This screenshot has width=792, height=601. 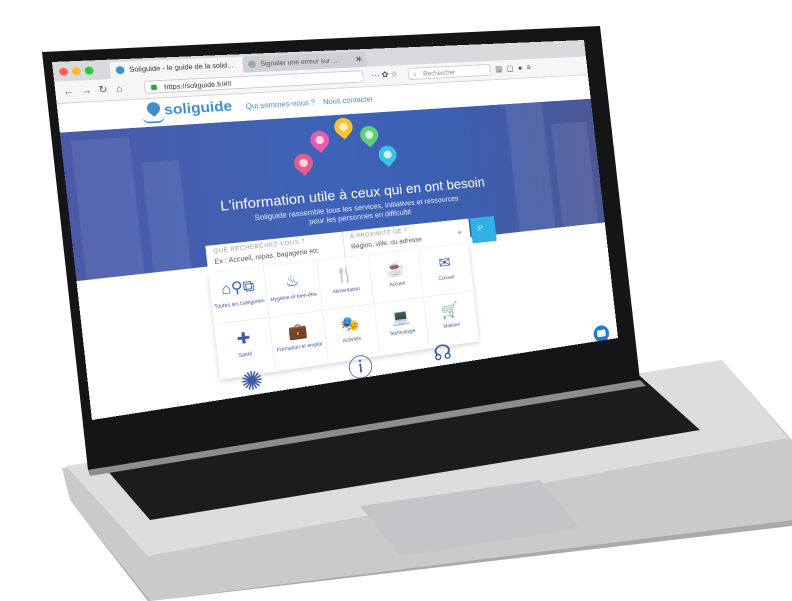 I want to click on category-label: Matériel, so click(x=452, y=326).